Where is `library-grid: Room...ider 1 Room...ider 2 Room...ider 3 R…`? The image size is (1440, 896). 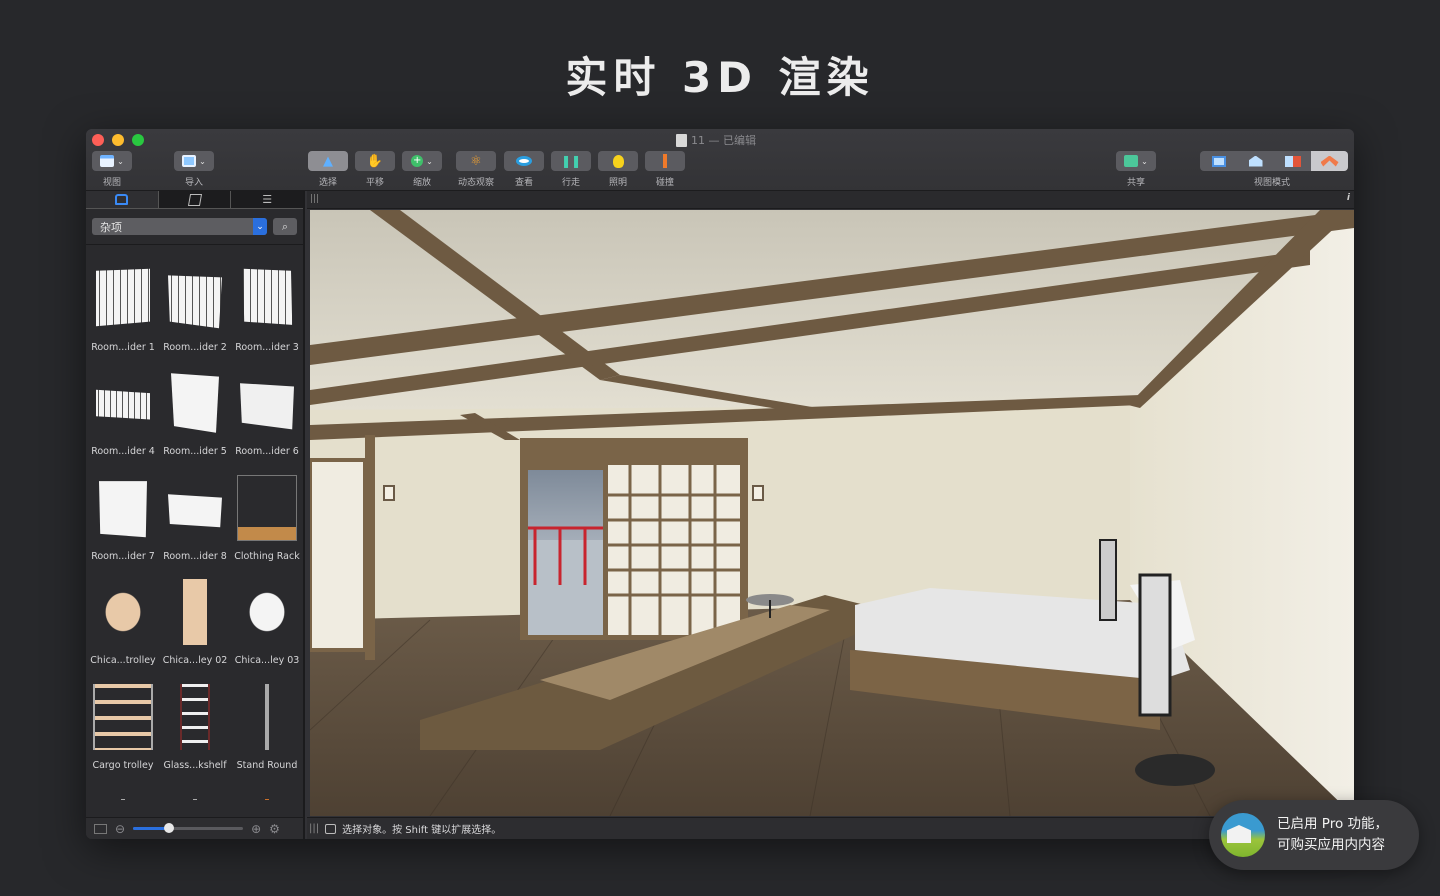
library-grid: Room...ider 1 Room...ider 2 Room...ider 3 R… is located at coordinates (194, 522).